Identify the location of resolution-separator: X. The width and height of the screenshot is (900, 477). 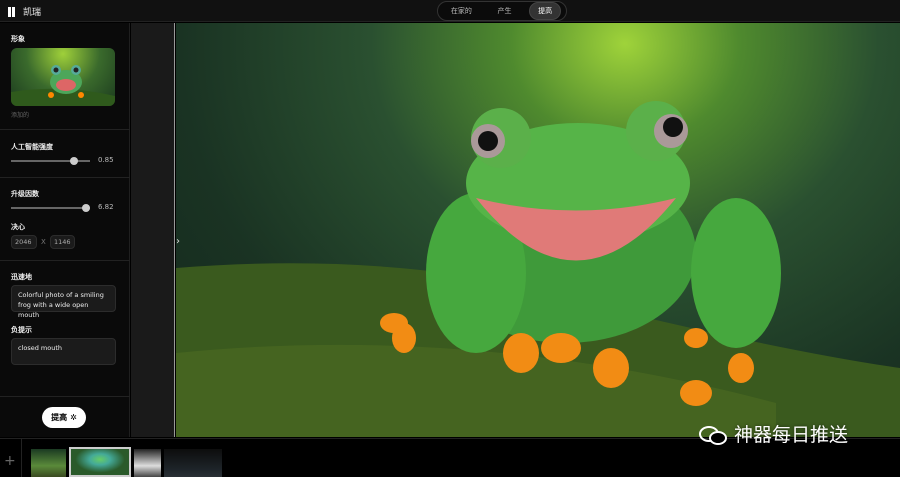
(43, 242).